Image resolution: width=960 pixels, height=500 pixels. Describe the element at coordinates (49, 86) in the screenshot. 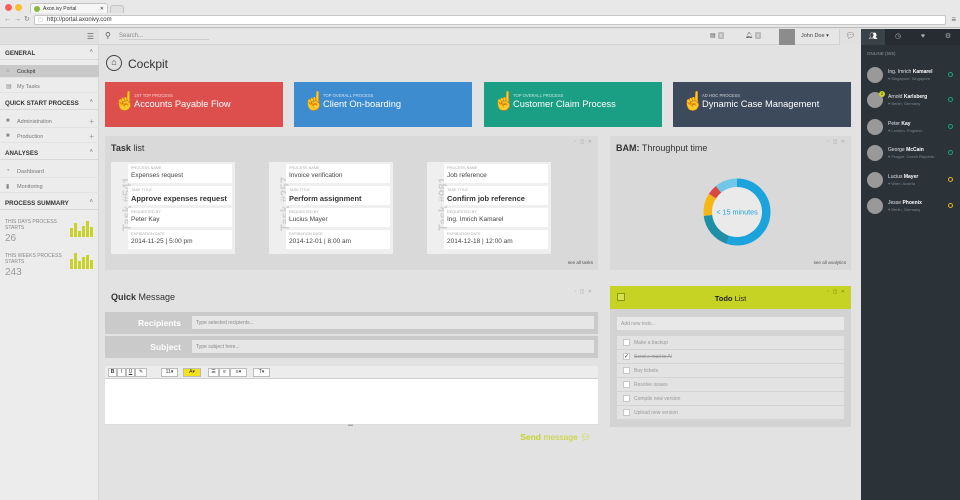

I see `sidebar-item-my-tasks: ▤ My Tasks` at that location.